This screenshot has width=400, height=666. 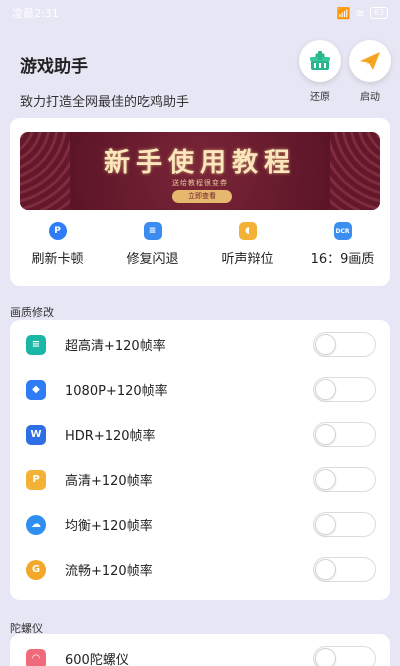 I want to click on restore-icon, so click(x=320, y=61).